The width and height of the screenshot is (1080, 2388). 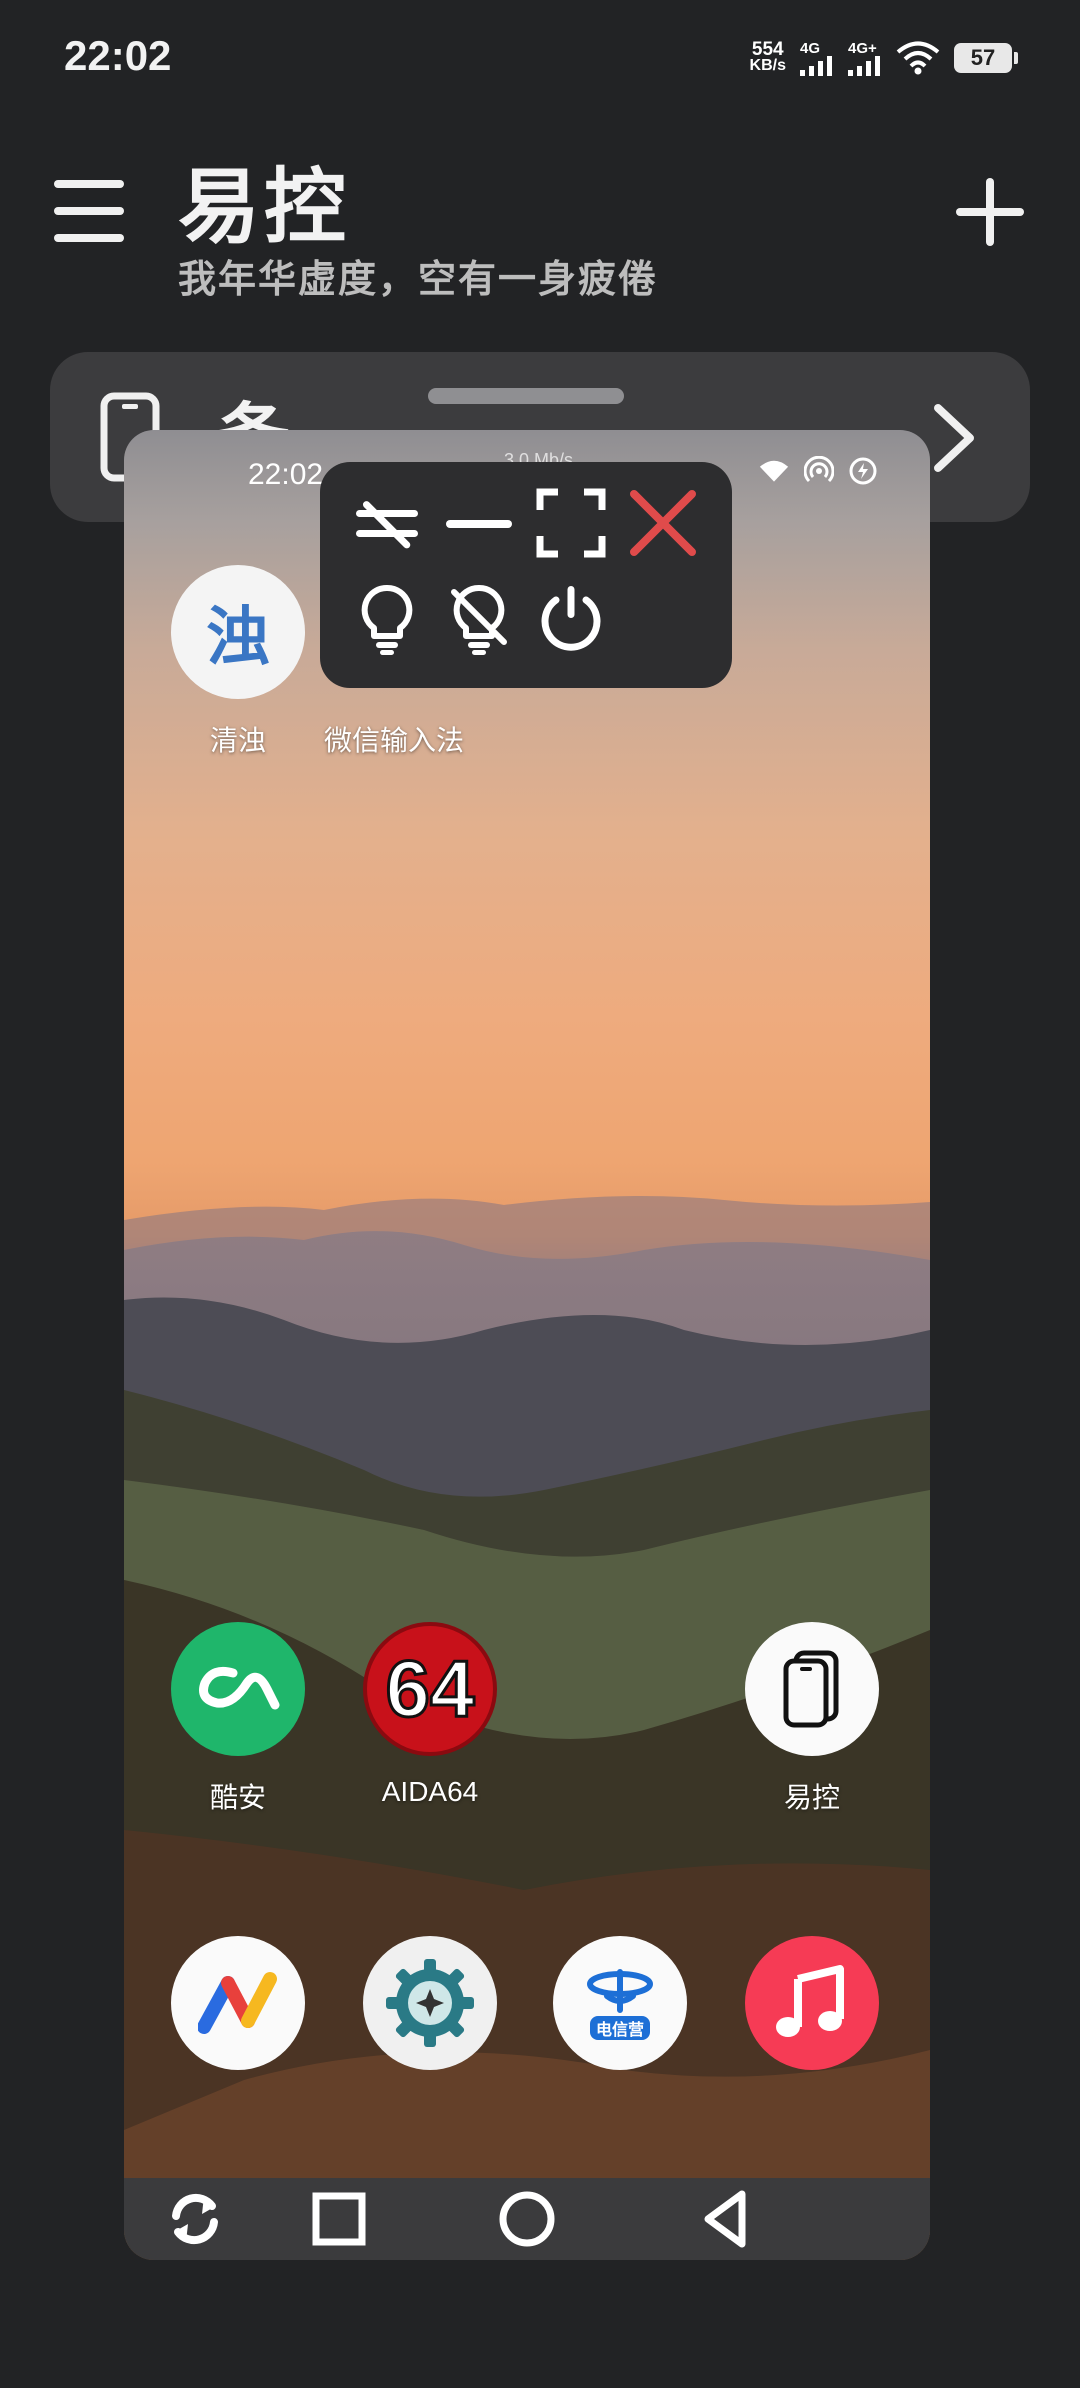 What do you see at coordinates (238, 637) in the screenshot?
I see `qingzhuo-icon-glyph: 浊` at bounding box center [238, 637].